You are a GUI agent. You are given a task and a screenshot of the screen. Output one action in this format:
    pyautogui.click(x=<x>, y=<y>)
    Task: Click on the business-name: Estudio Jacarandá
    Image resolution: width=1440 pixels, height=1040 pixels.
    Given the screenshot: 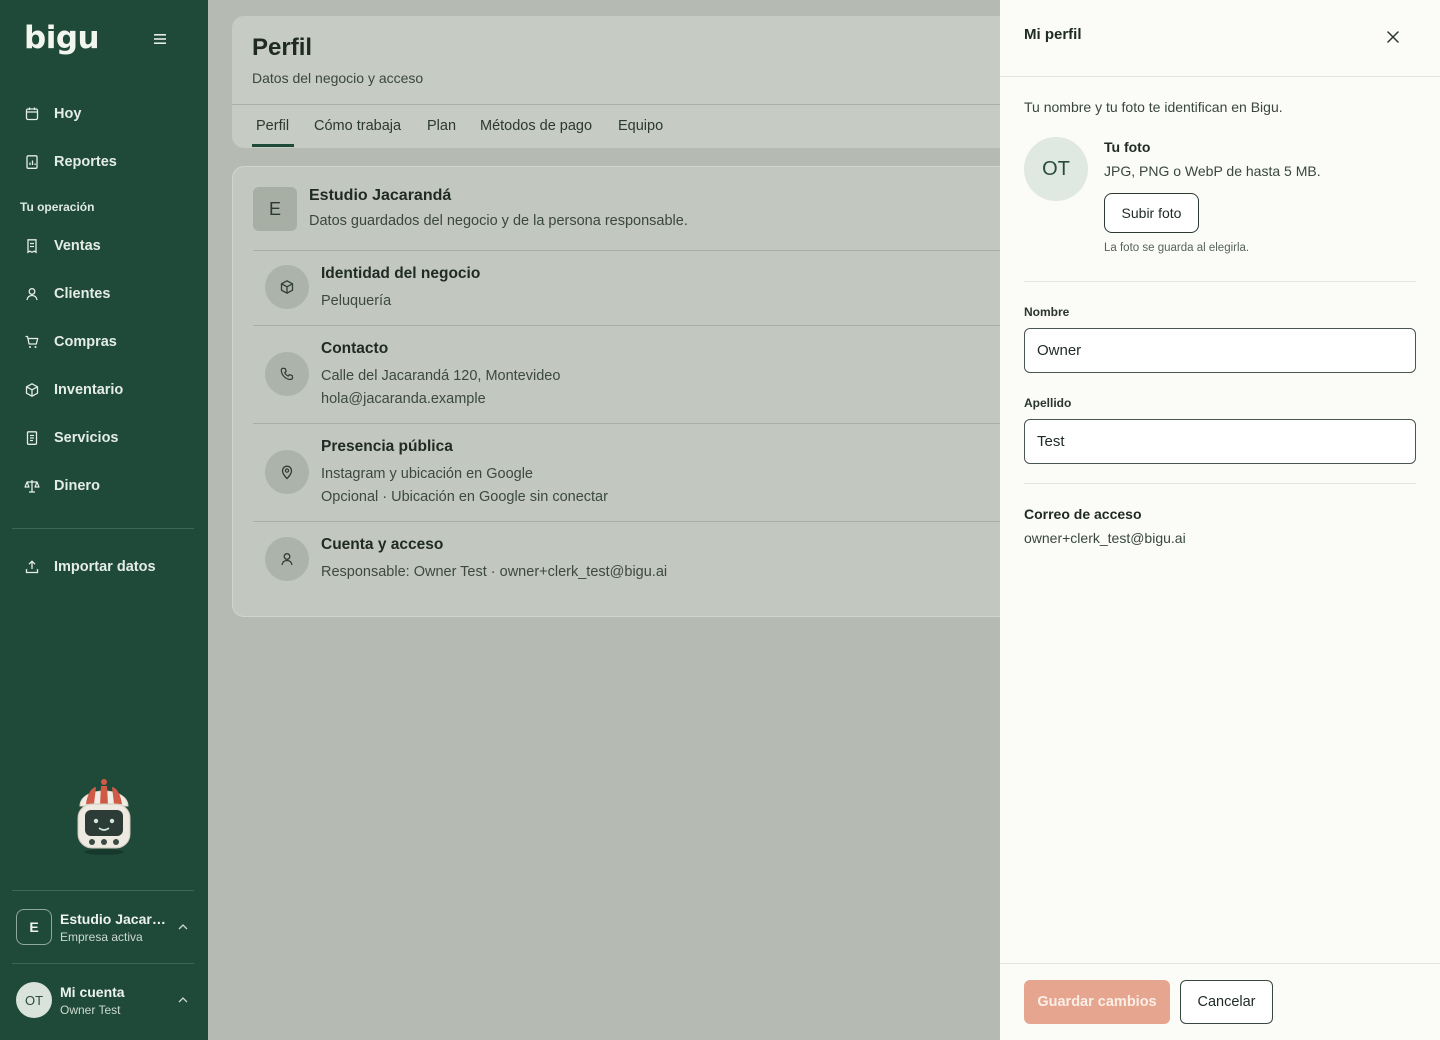 What is the action you would take?
    pyautogui.click(x=380, y=195)
    